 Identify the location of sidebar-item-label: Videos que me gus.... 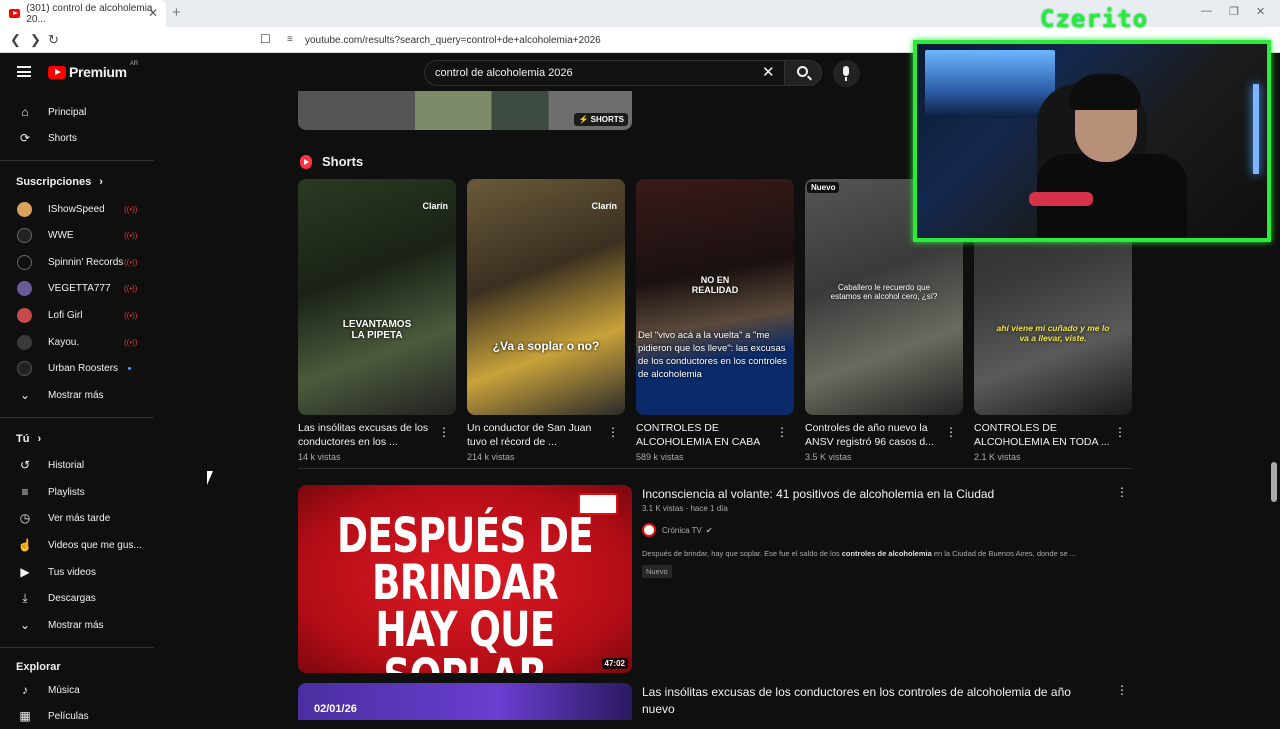
(95, 545).